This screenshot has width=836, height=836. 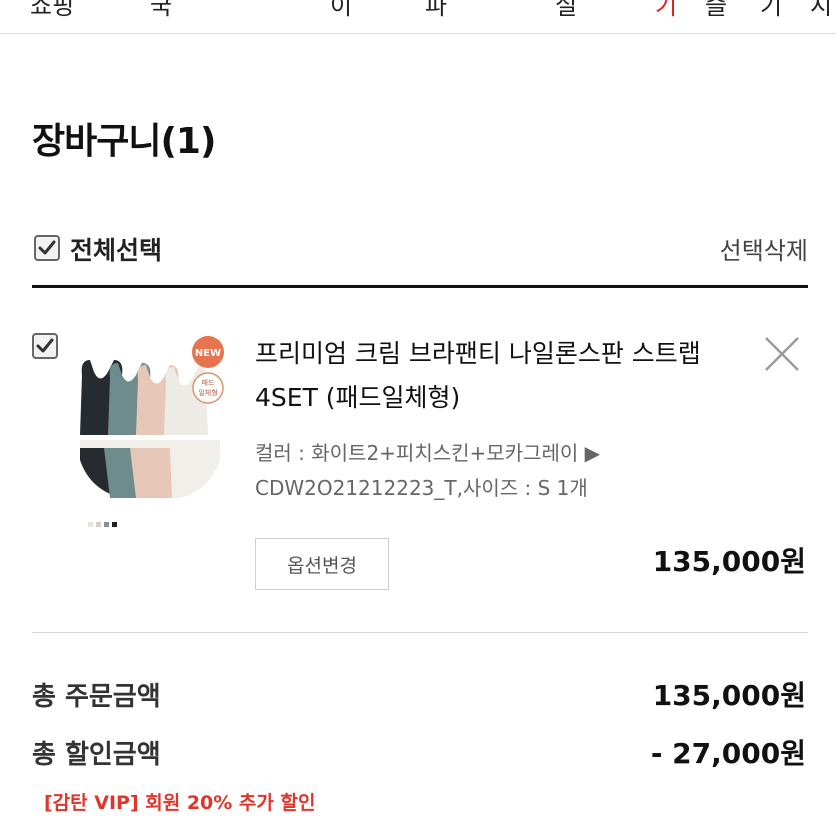 I want to click on change-option-button: 옵션변경, so click(x=322, y=564).